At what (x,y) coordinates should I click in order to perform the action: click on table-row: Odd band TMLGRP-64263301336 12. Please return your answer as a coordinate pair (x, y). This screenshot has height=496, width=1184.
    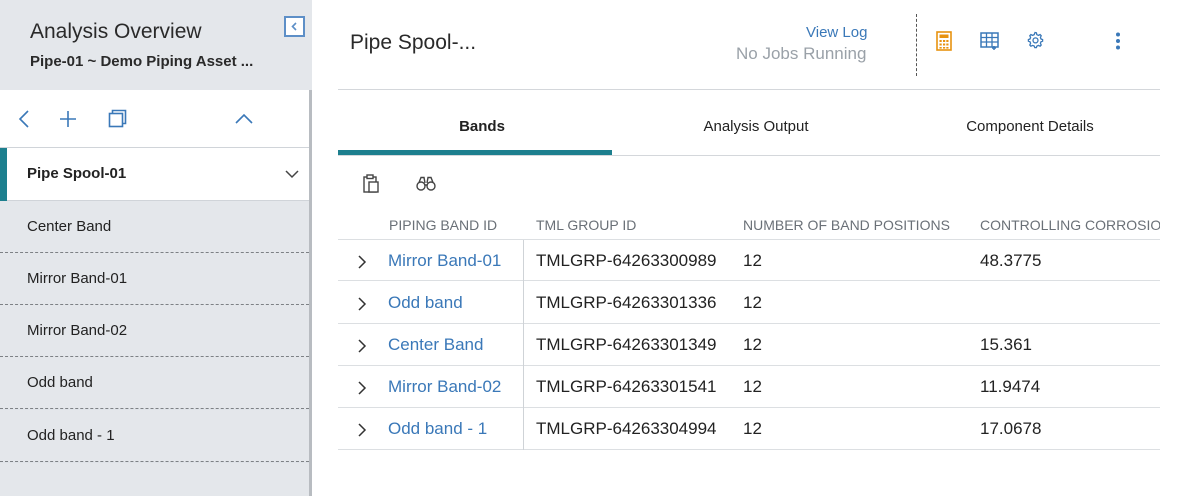
    Looking at the image, I should click on (749, 303).